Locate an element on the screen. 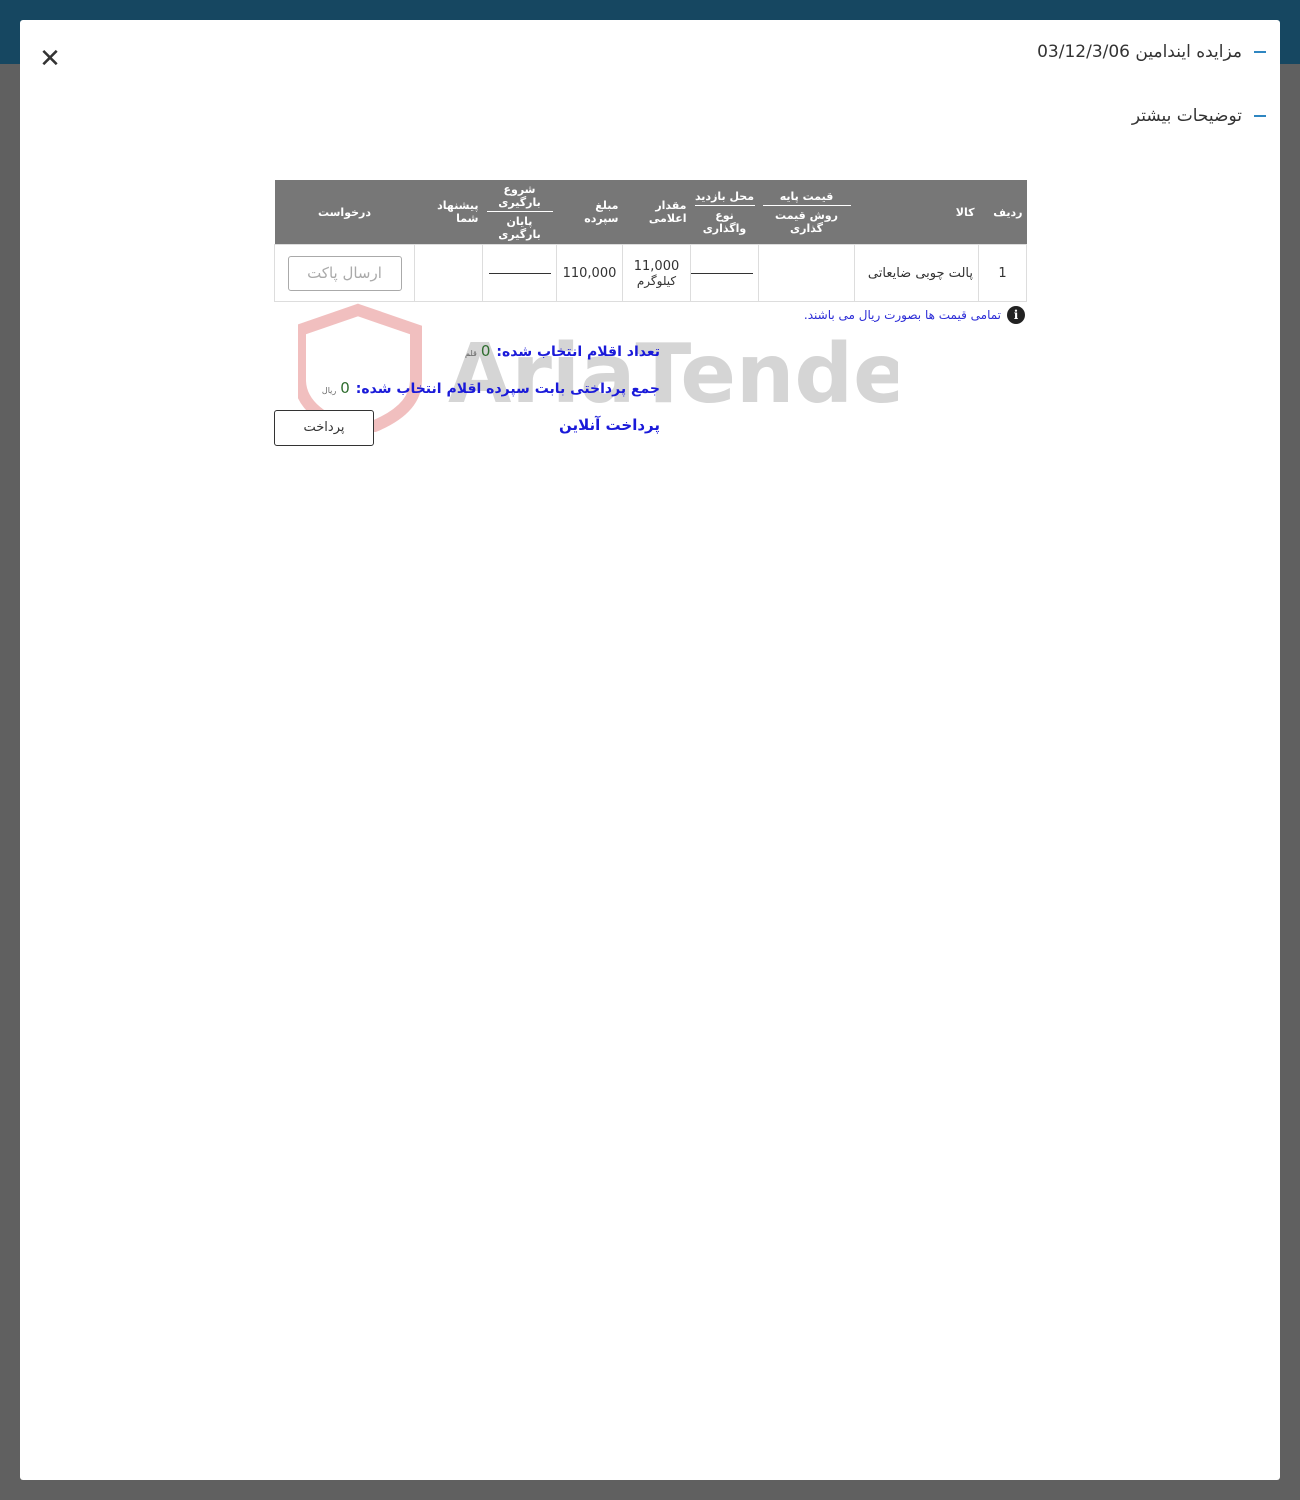 This screenshot has height=1500, width=1300. info-icon: i is located at coordinates (1016, 315).